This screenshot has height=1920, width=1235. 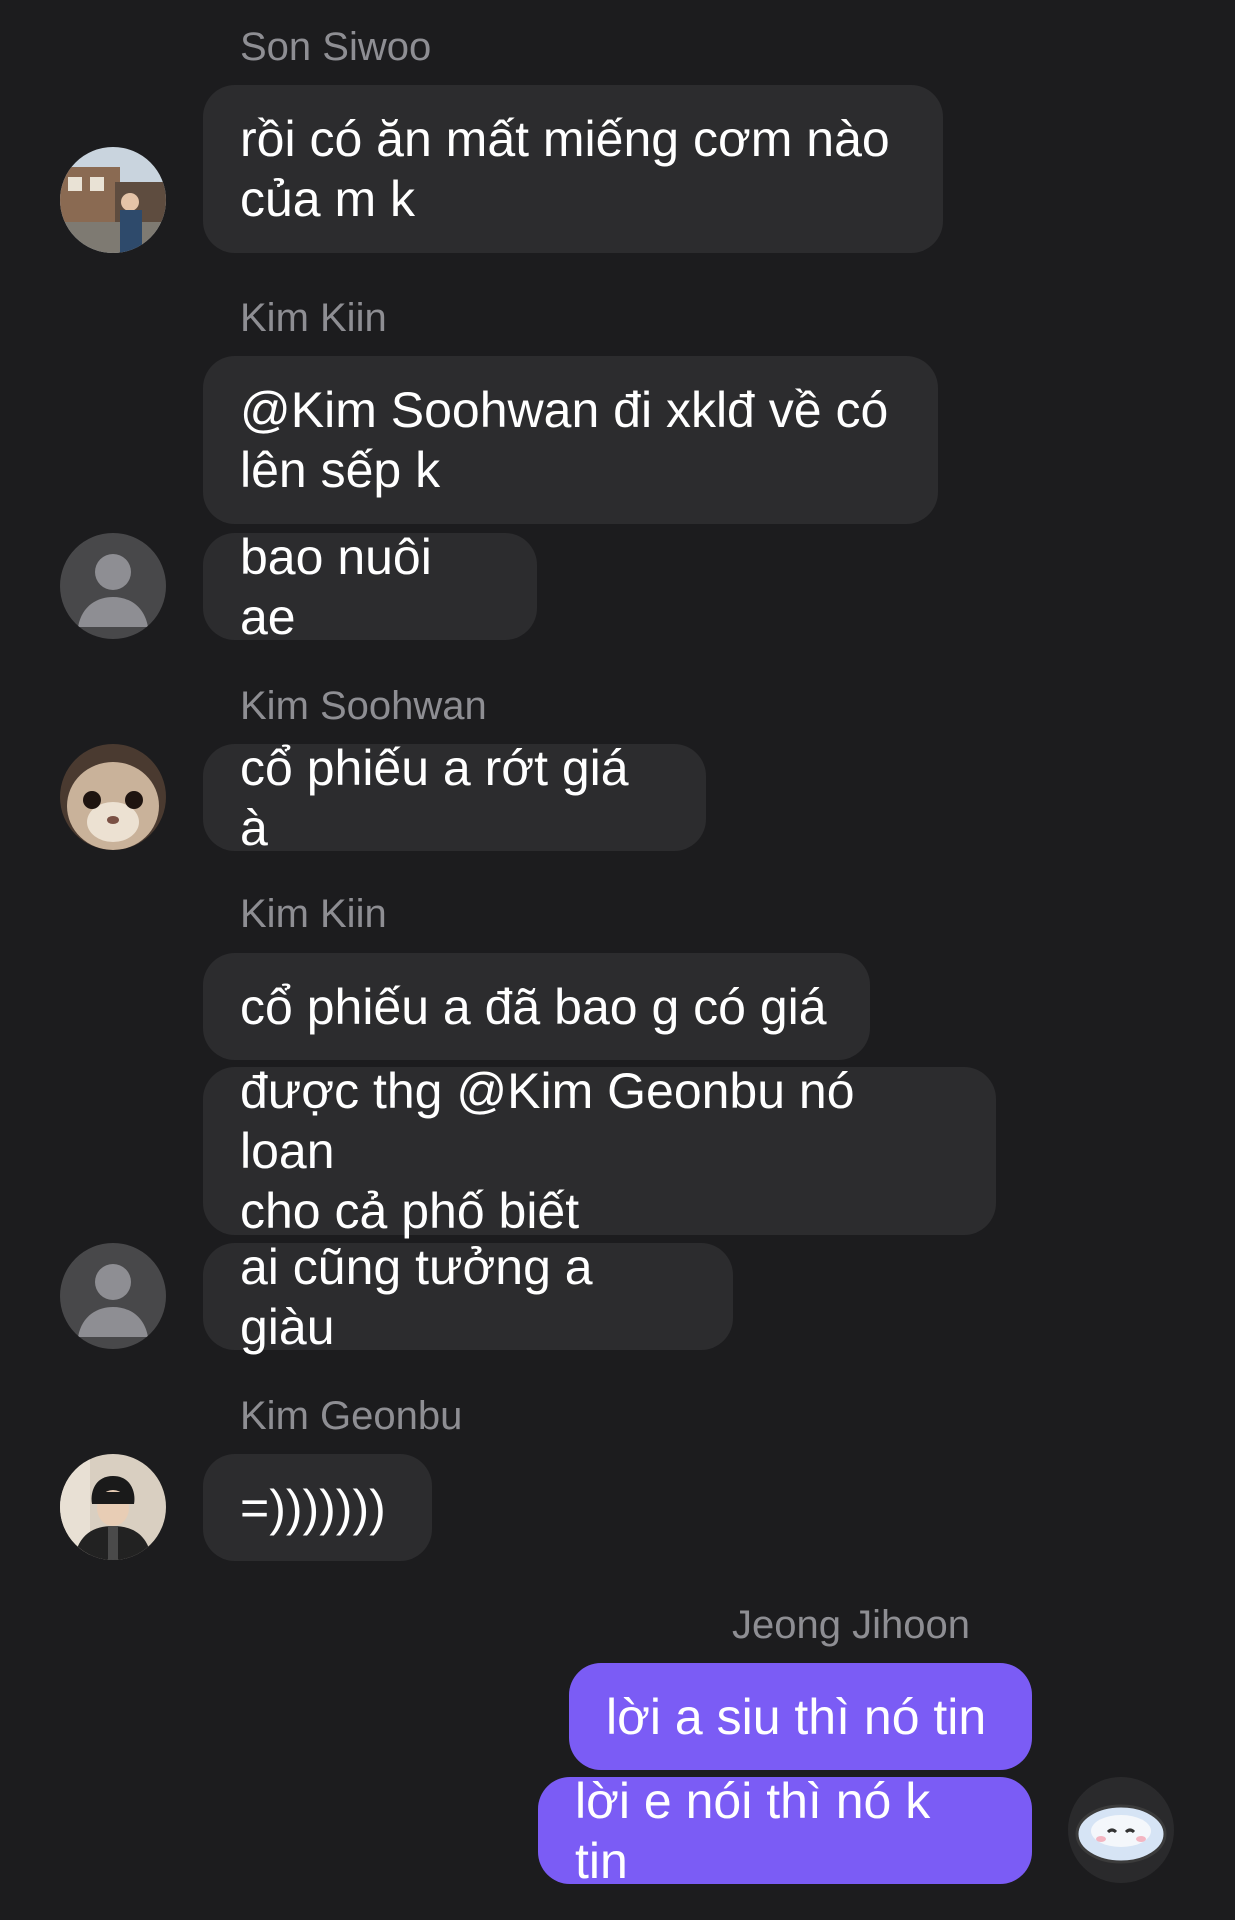 I want to click on message-text: cổ phiếu a đã bao g có giá, so click(x=533, y=1006).